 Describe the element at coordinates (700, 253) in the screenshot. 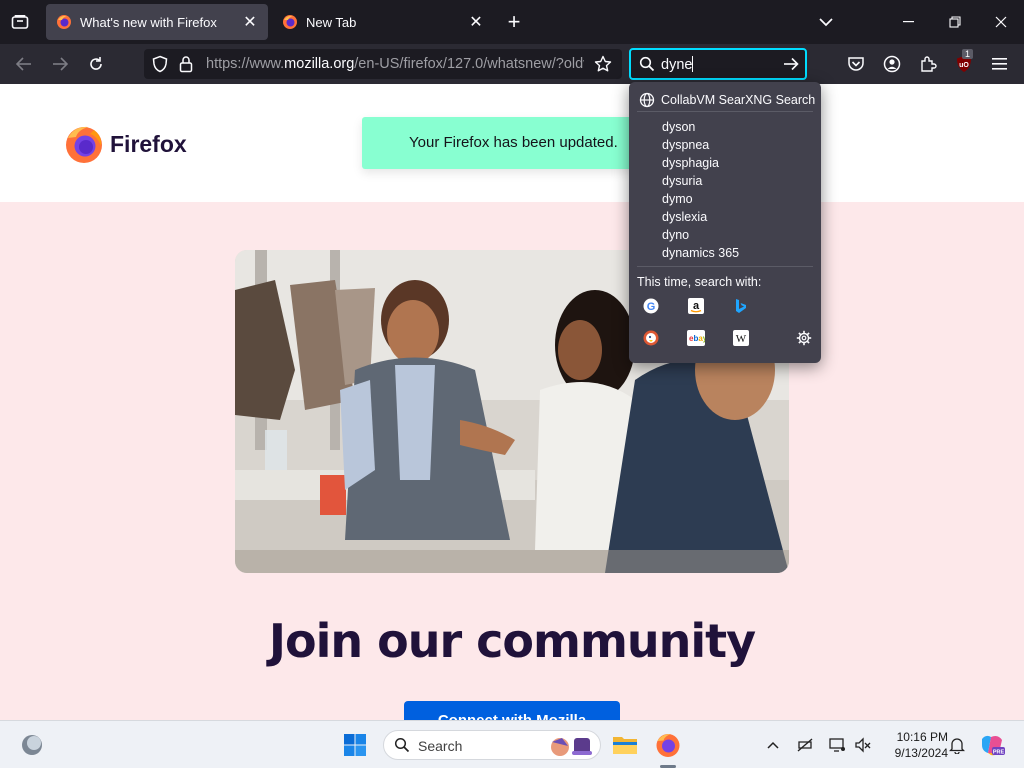

I see `suggestion-item: dynamics 365` at that location.